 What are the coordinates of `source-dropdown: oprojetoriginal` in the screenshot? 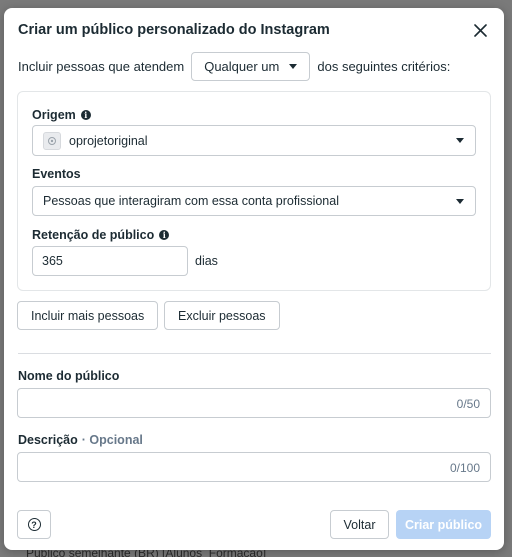 It's located at (254, 140).